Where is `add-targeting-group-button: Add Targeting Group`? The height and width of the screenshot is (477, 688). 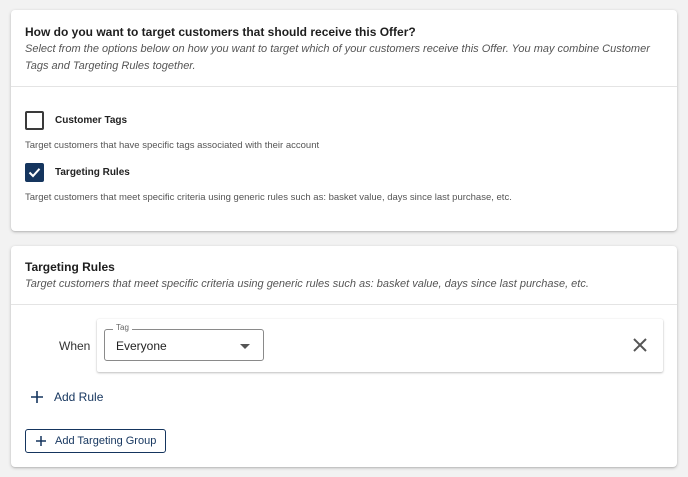
add-targeting-group-button: Add Targeting Group is located at coordinates (95, 441).